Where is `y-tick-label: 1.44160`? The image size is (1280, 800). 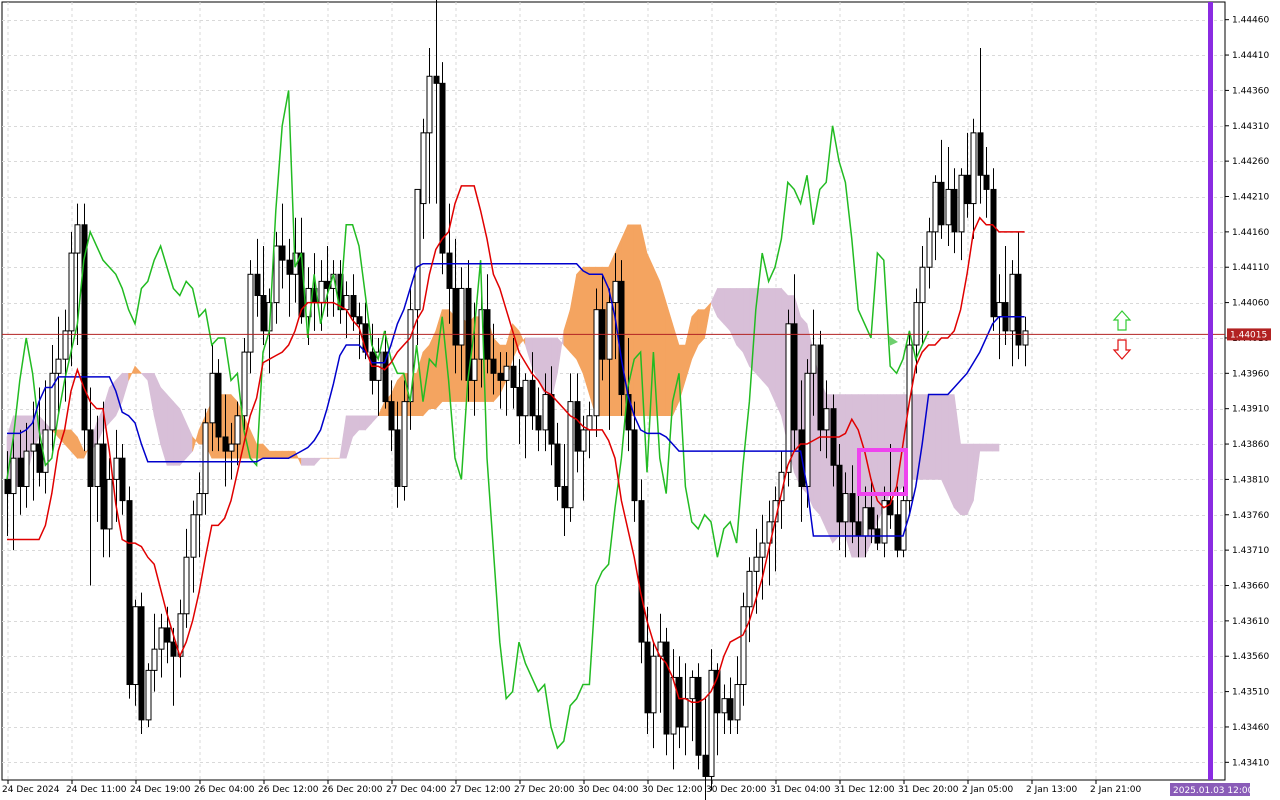
y-tick-label: 1.44160 is located at coordinates (1250, 233).